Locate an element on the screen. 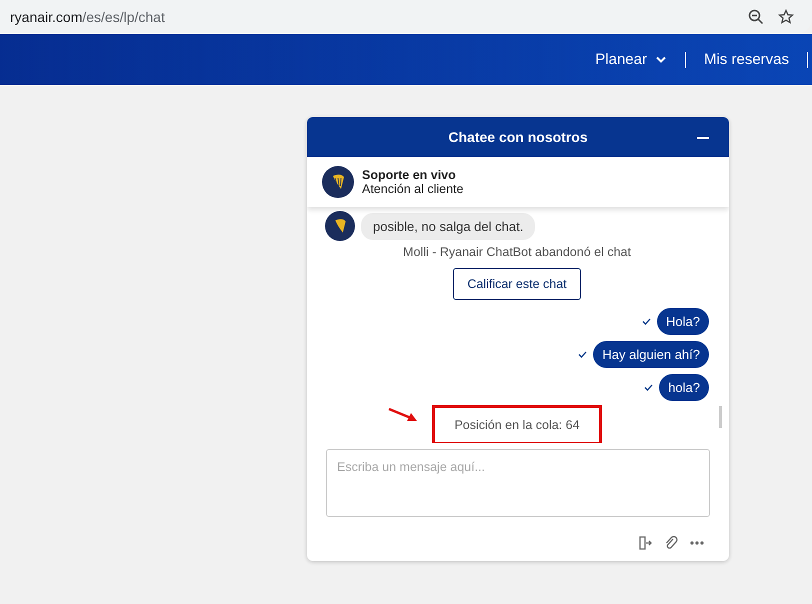  queue-position: Posición en la cola: 64 is located at coordinates (517, 424).